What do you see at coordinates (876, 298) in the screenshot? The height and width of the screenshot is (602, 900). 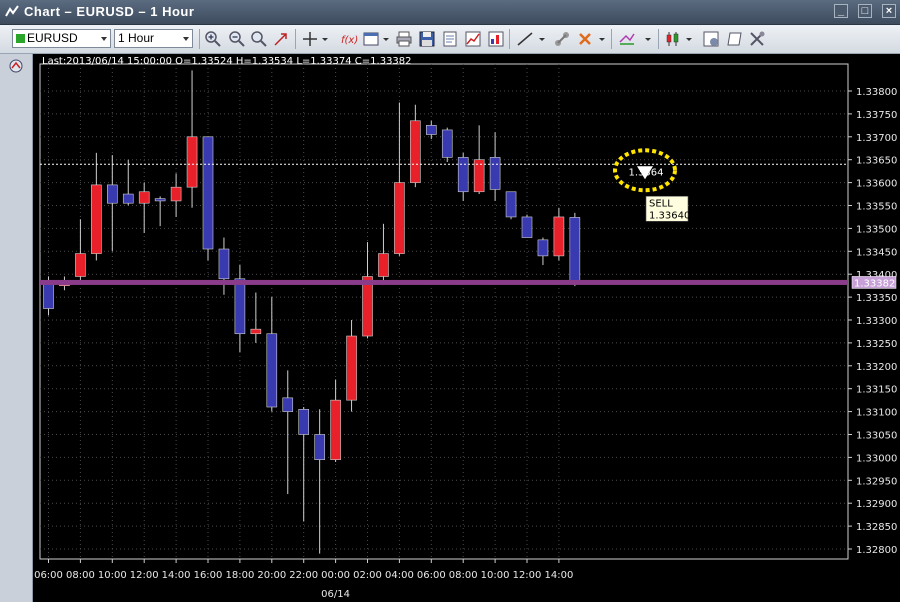 I see `y-tick-label: 1.33350` at bounding box center [876, 298].